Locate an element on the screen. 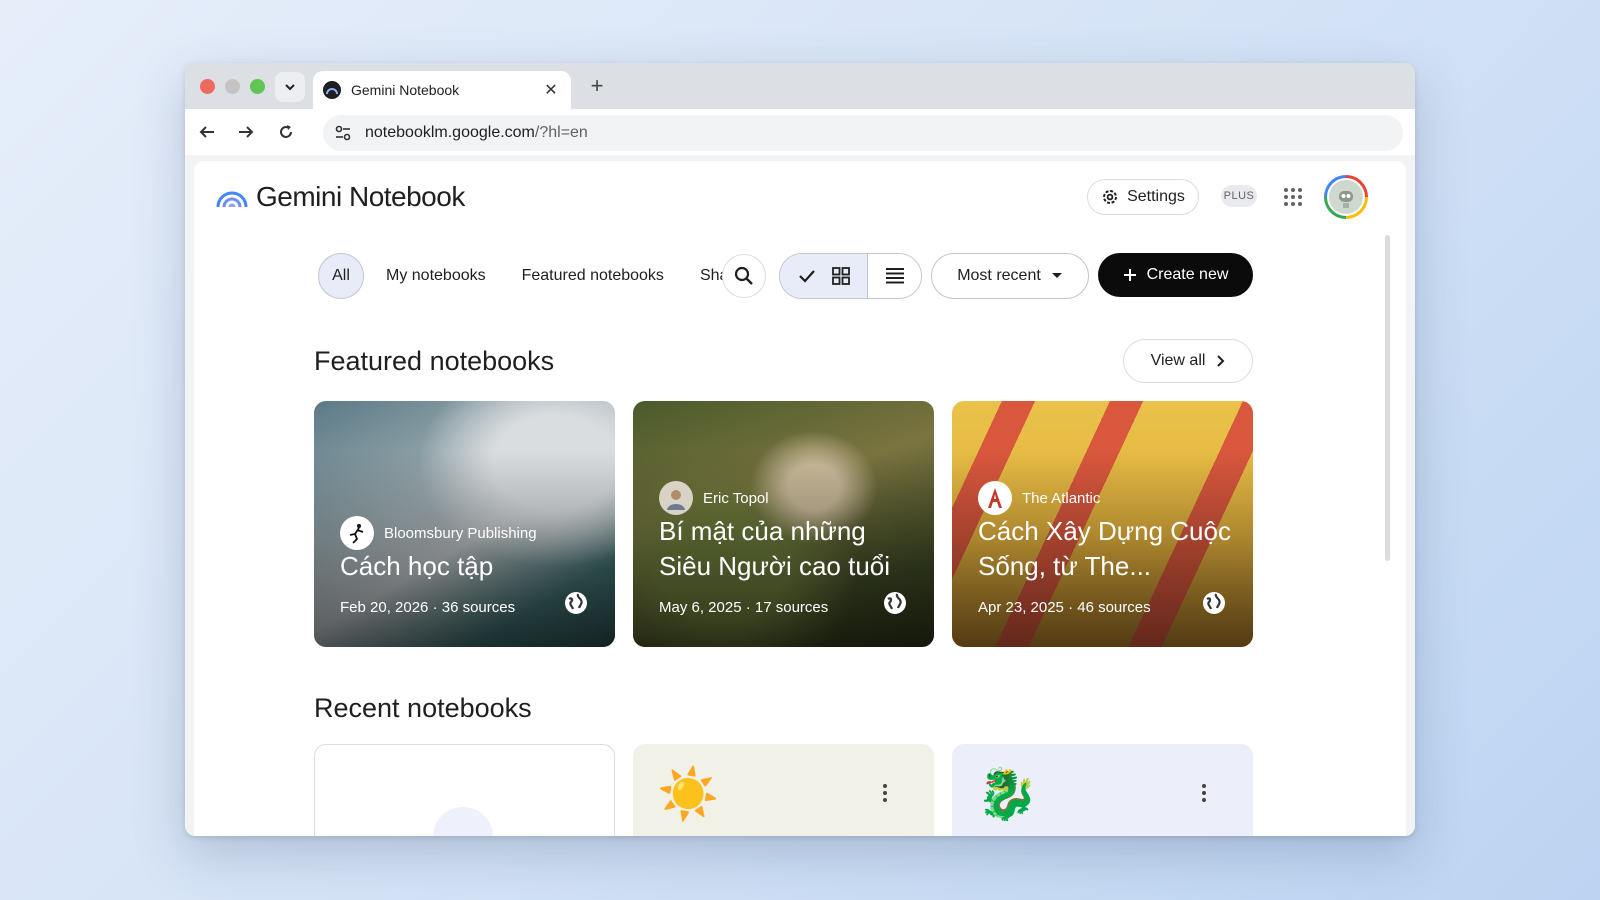 The image size is (1600, 900). forward-icon is located at coordinates (246, 132).